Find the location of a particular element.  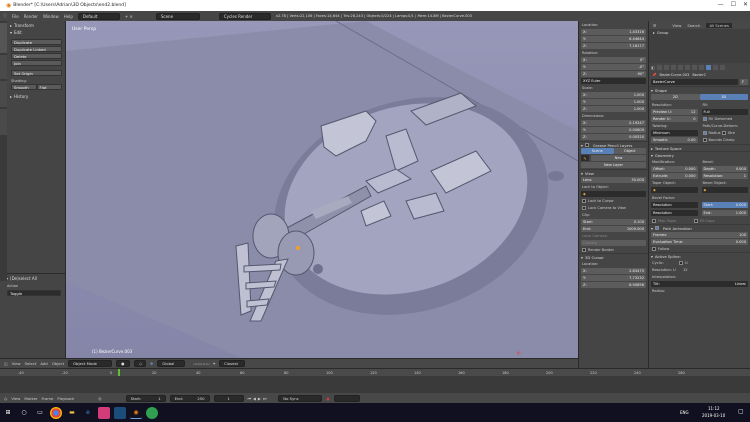

cursor-z-field: Z: 6.90856 is located at coordinates (613, 285).